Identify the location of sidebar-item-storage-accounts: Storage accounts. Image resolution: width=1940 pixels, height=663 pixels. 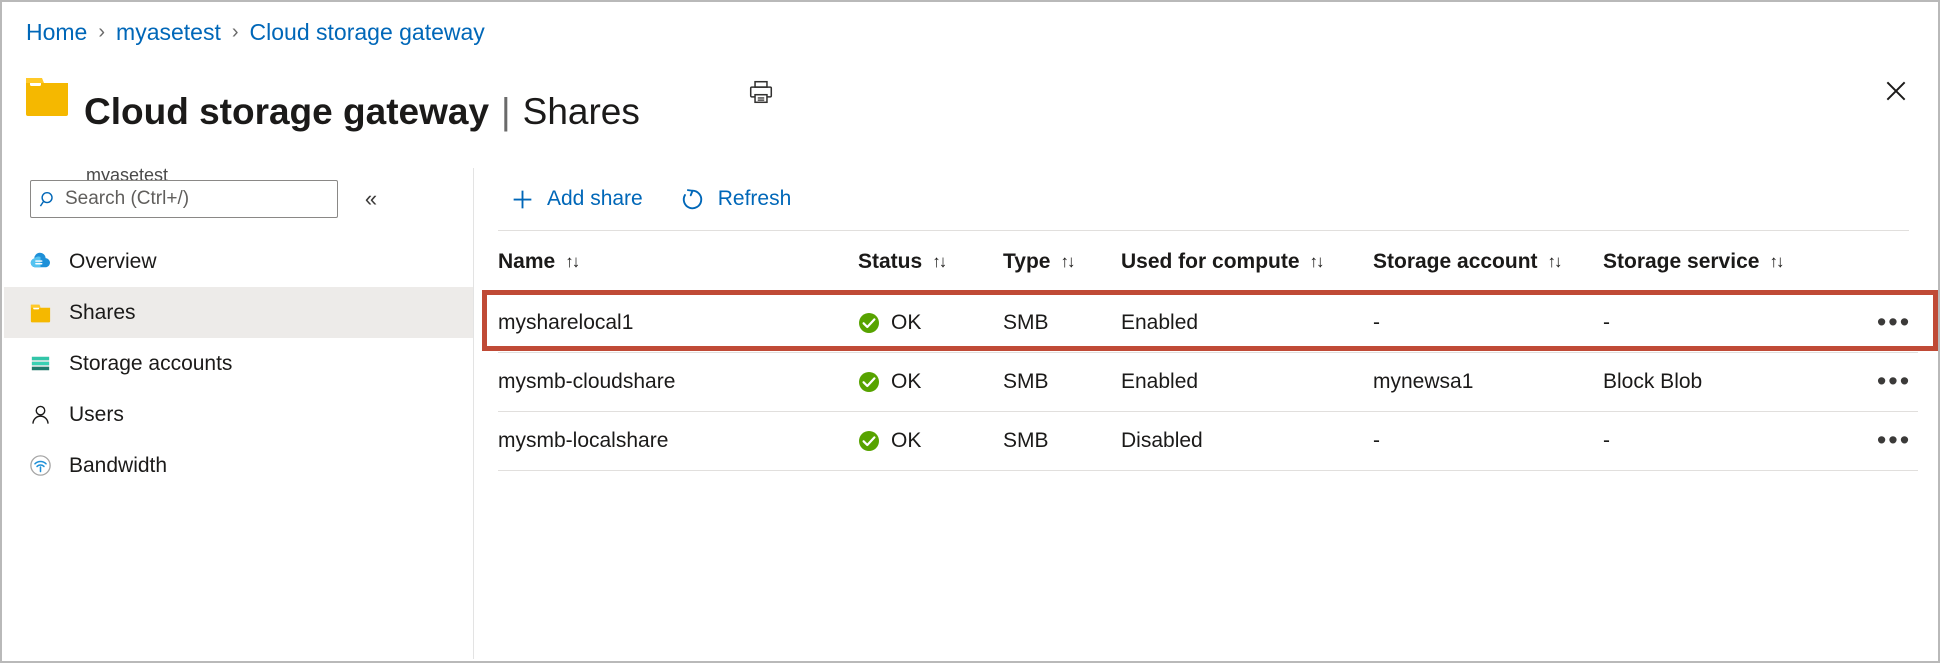
(238, 363).